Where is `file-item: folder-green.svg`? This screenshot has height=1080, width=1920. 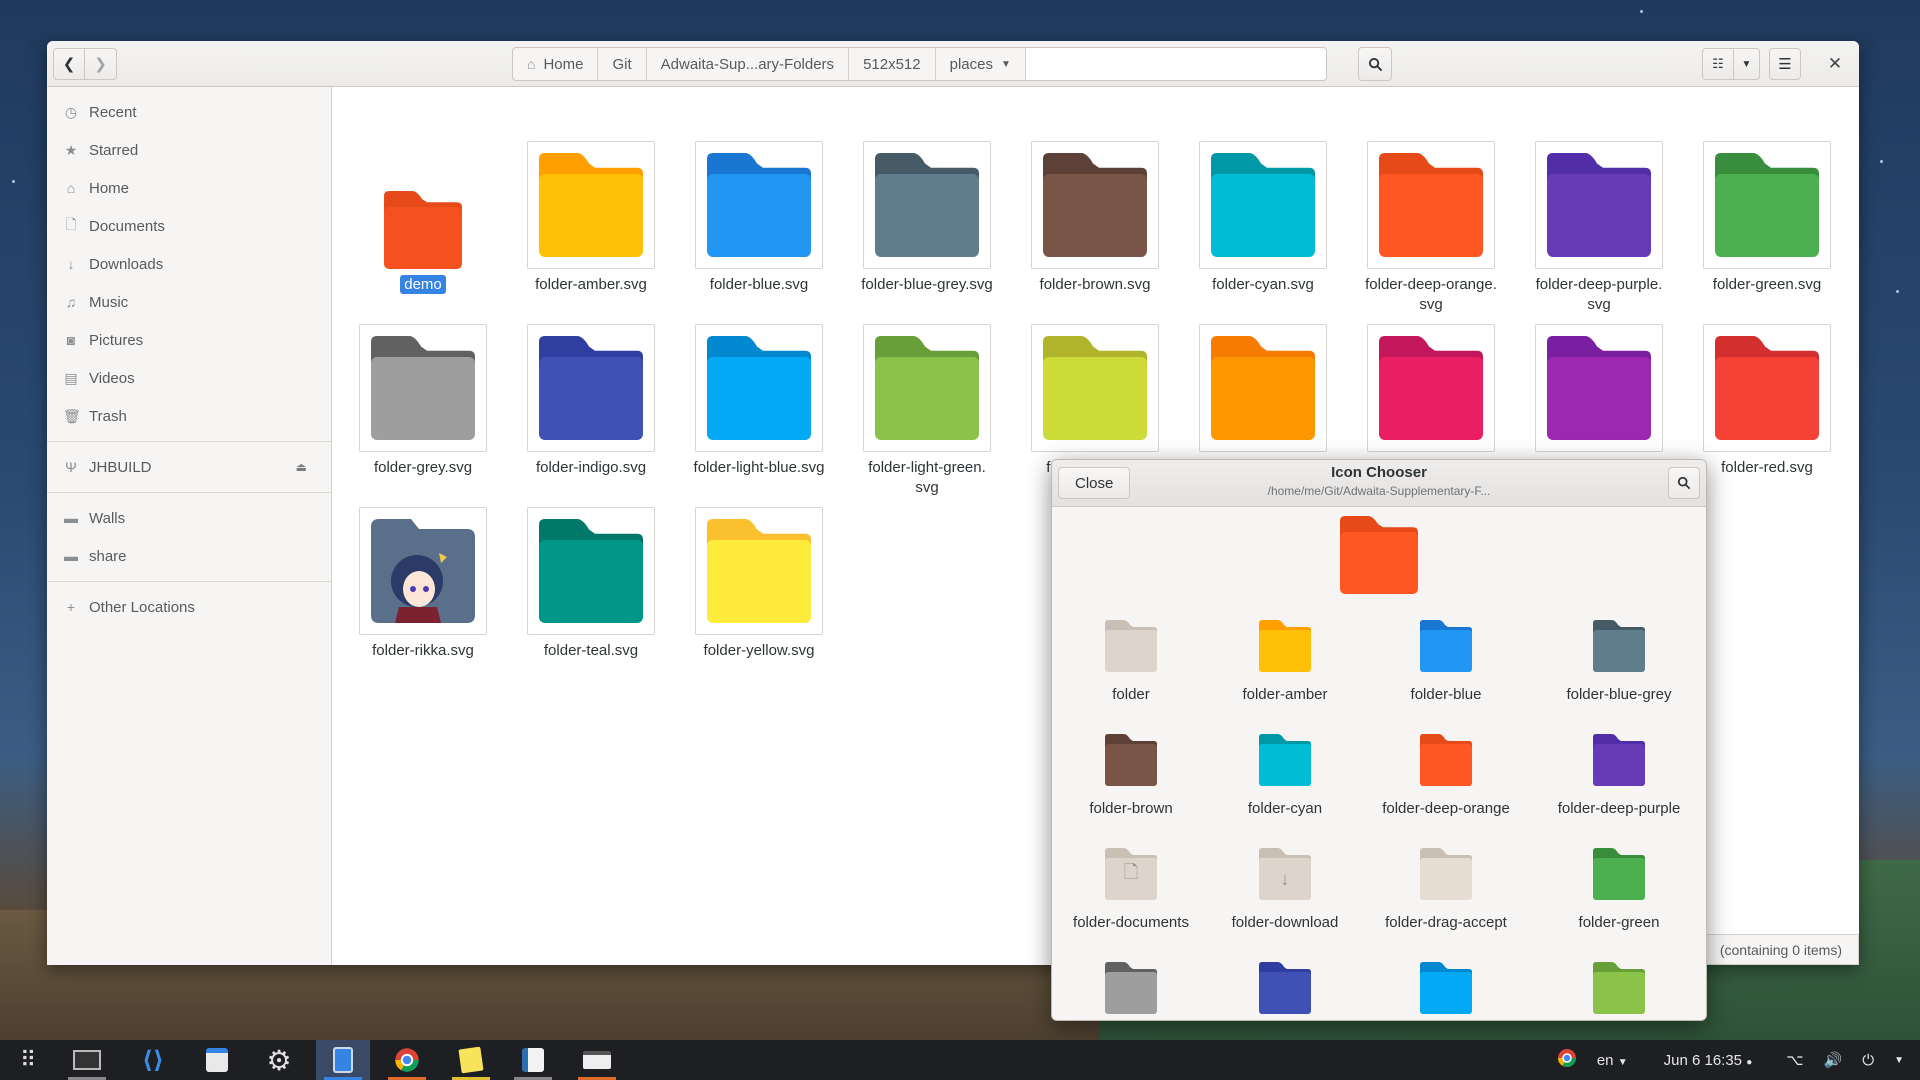 file-item: folder-green.svg is located at coordinates (1767, 218).